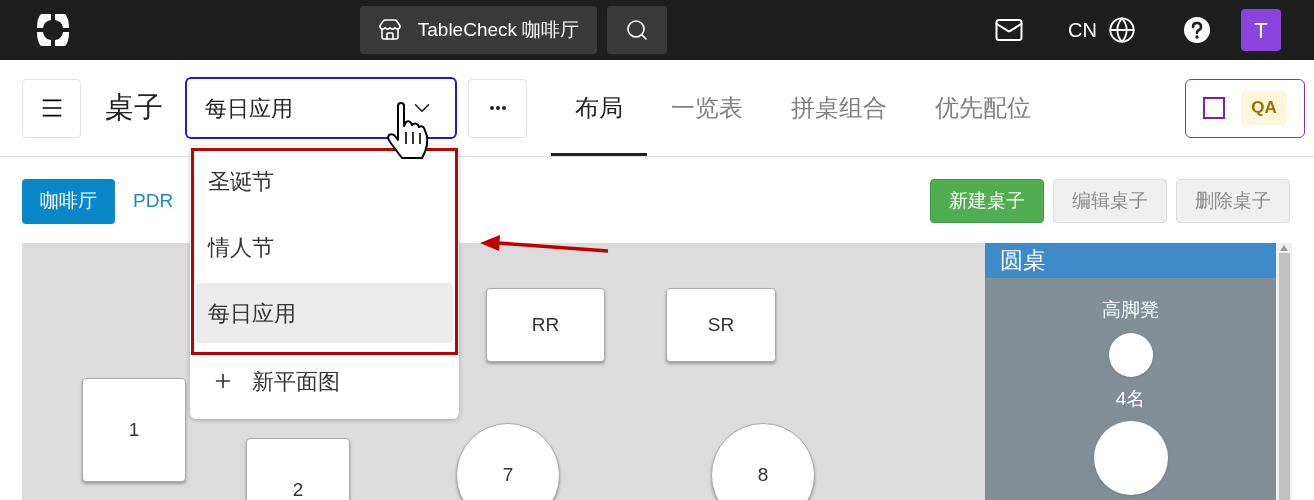 Image resolution: width=1314 pixels, height=500 pixels. I want to click on table-shape: SR, so click(721, 325).